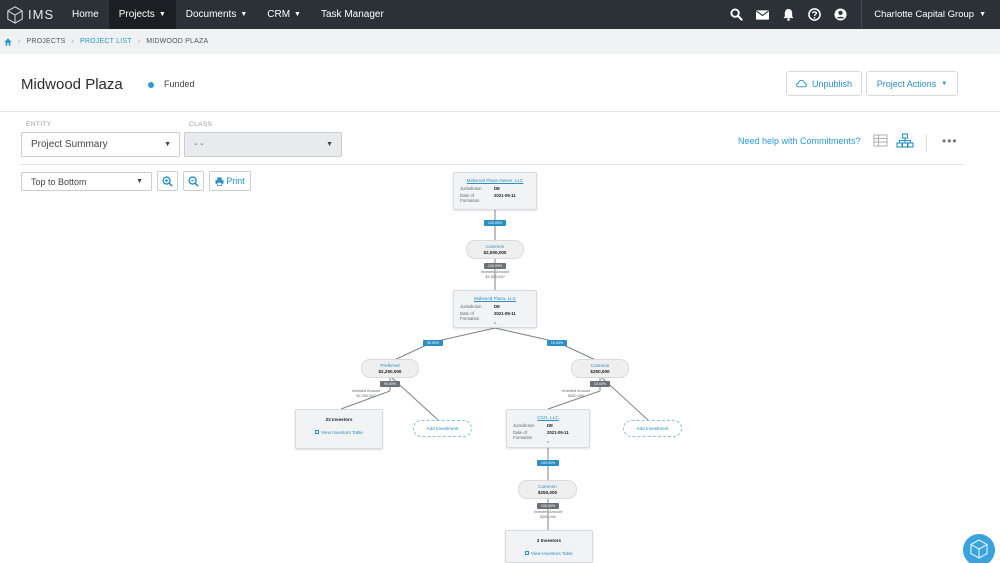 This screenshot has height=563, width=1000. I want to click on breadcrumb-projects: PROJECTS, so click(46, 41).